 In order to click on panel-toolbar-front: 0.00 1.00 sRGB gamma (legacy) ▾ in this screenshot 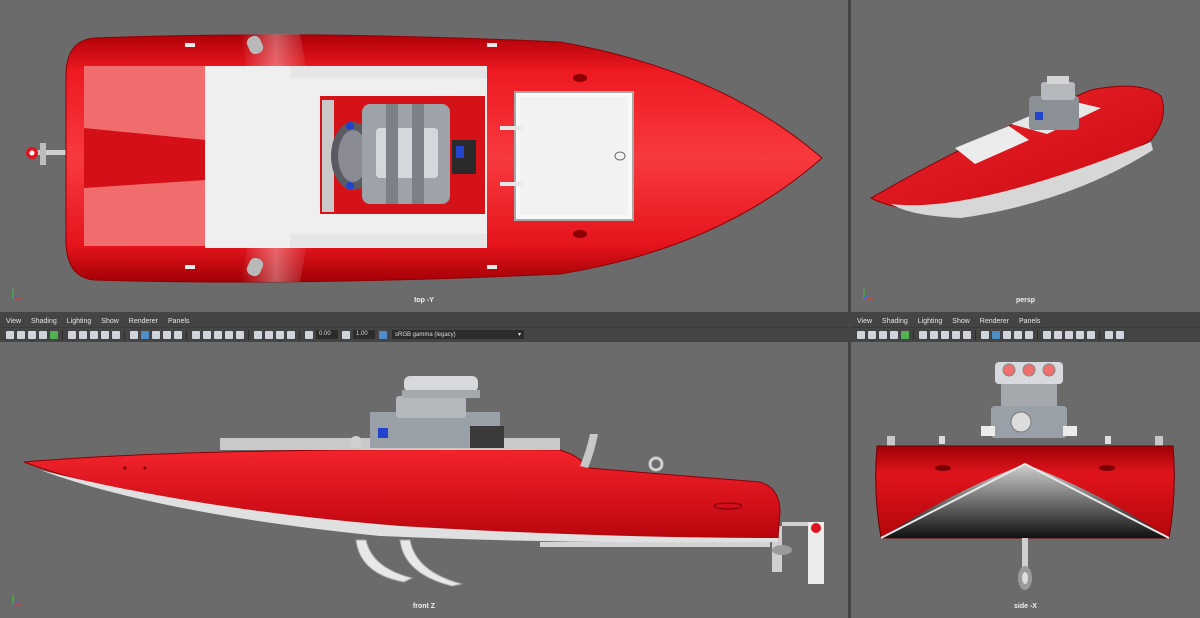, I will do `click(424, 334)`.